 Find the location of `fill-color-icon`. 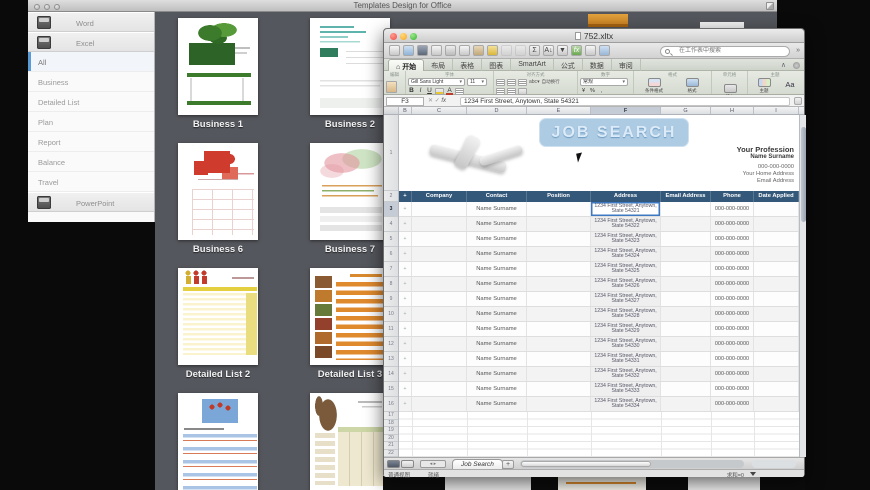

fill-color-icon is located at coordinates (439, 91).